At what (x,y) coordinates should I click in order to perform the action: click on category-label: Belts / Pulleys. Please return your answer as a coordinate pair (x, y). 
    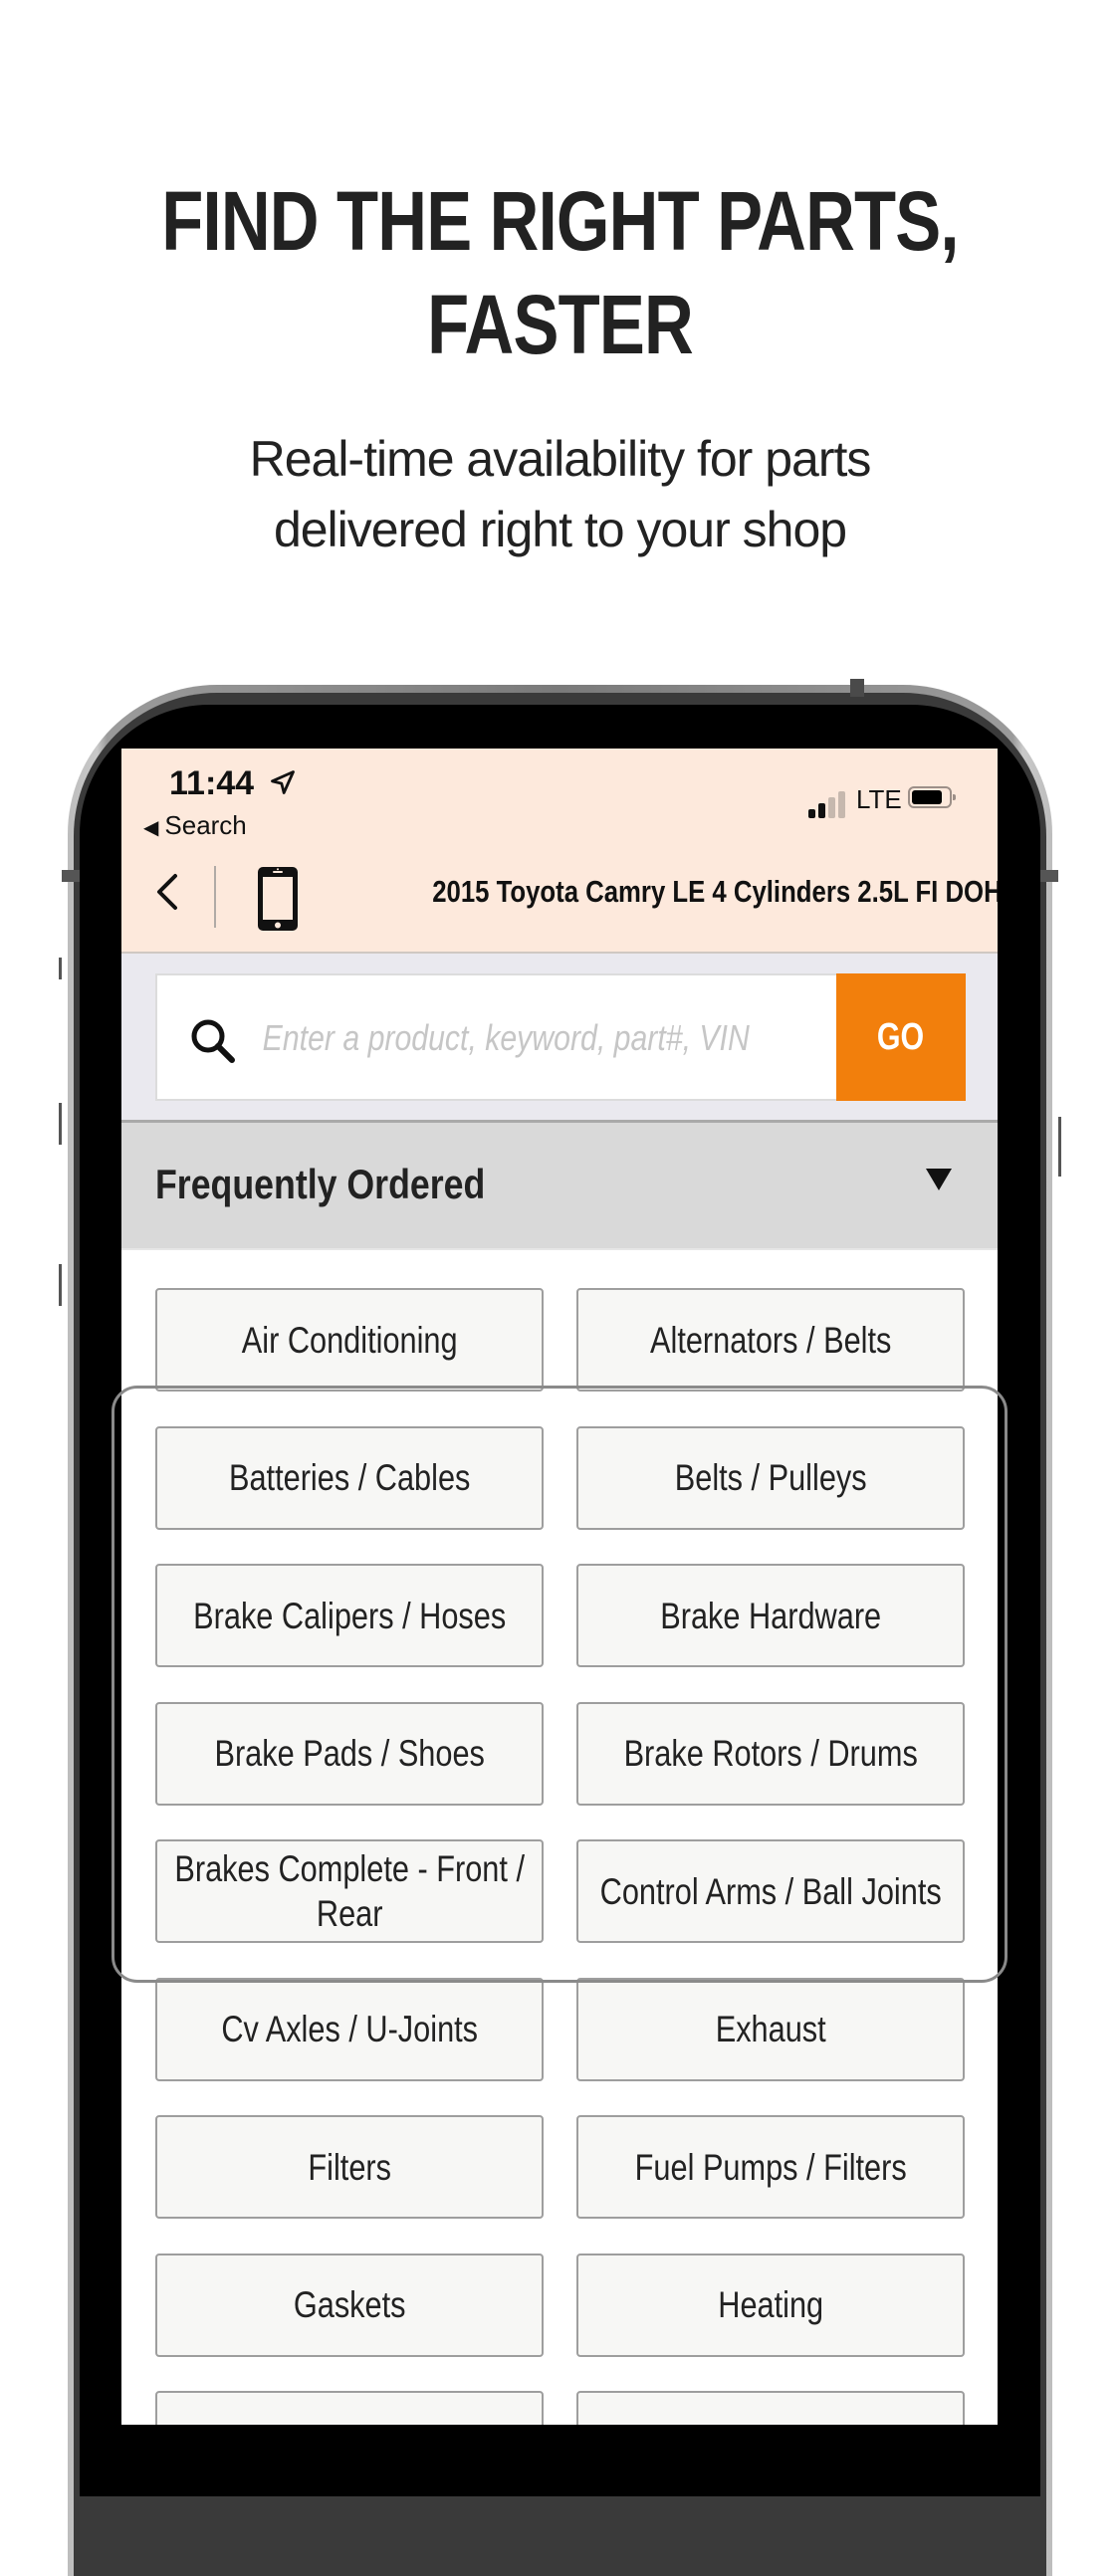
    Looking at the image, I should click on (771, 1477).